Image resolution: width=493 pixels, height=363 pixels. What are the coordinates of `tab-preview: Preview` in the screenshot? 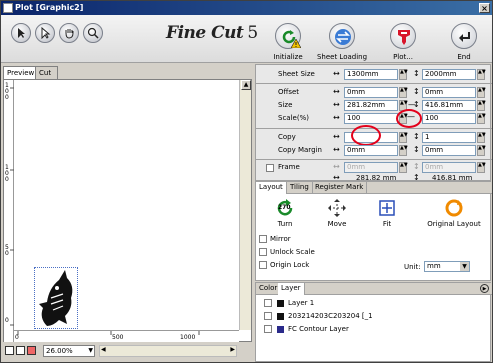 It's located at (21, 73).